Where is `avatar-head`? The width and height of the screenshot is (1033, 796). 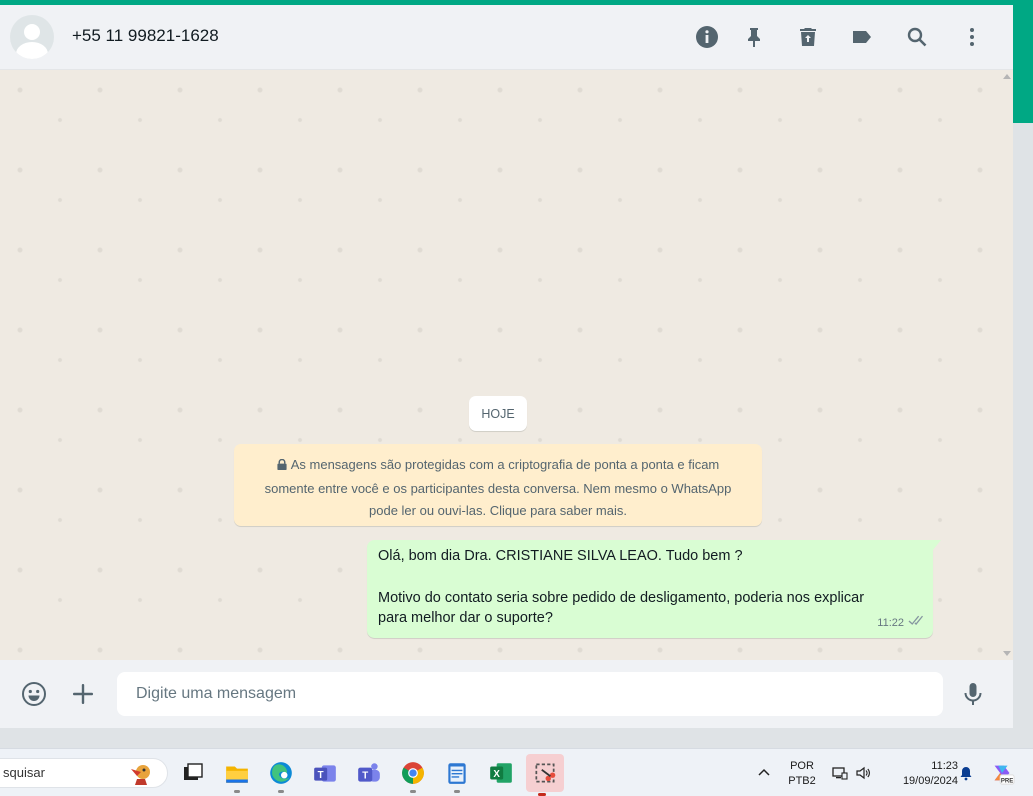 avatar-head is located at coordinates (32, 32).